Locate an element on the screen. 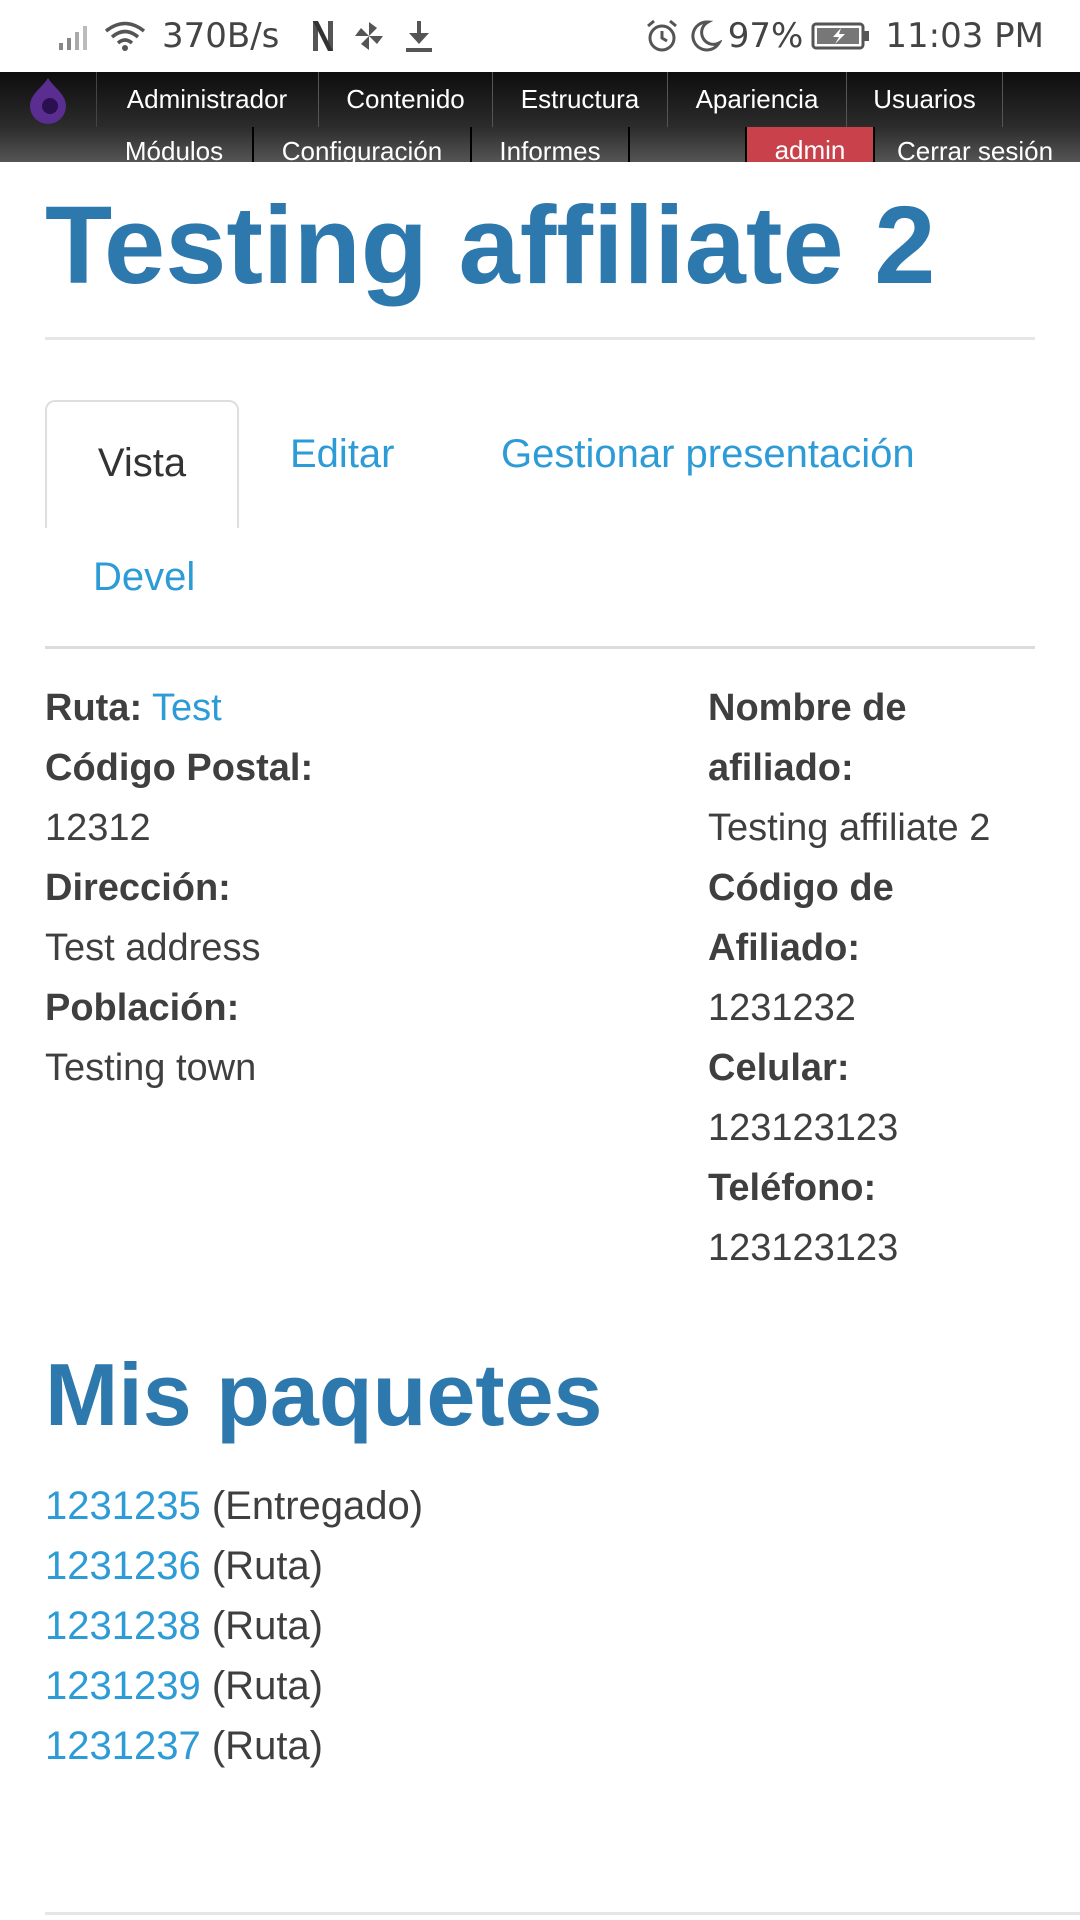 This screenshot has width=1080, height=1920. toolbar-item-contenido: Contenido is located at coordinates (405, 99).